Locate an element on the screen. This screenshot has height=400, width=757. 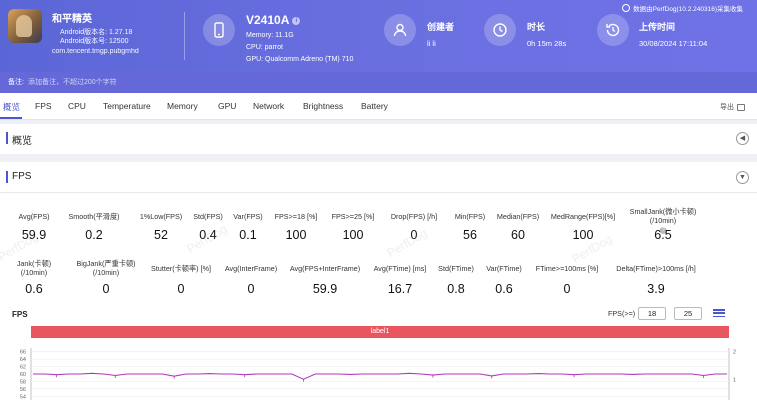
metric-label: 1%Low(FPS) is located at coordinates (161, 216).